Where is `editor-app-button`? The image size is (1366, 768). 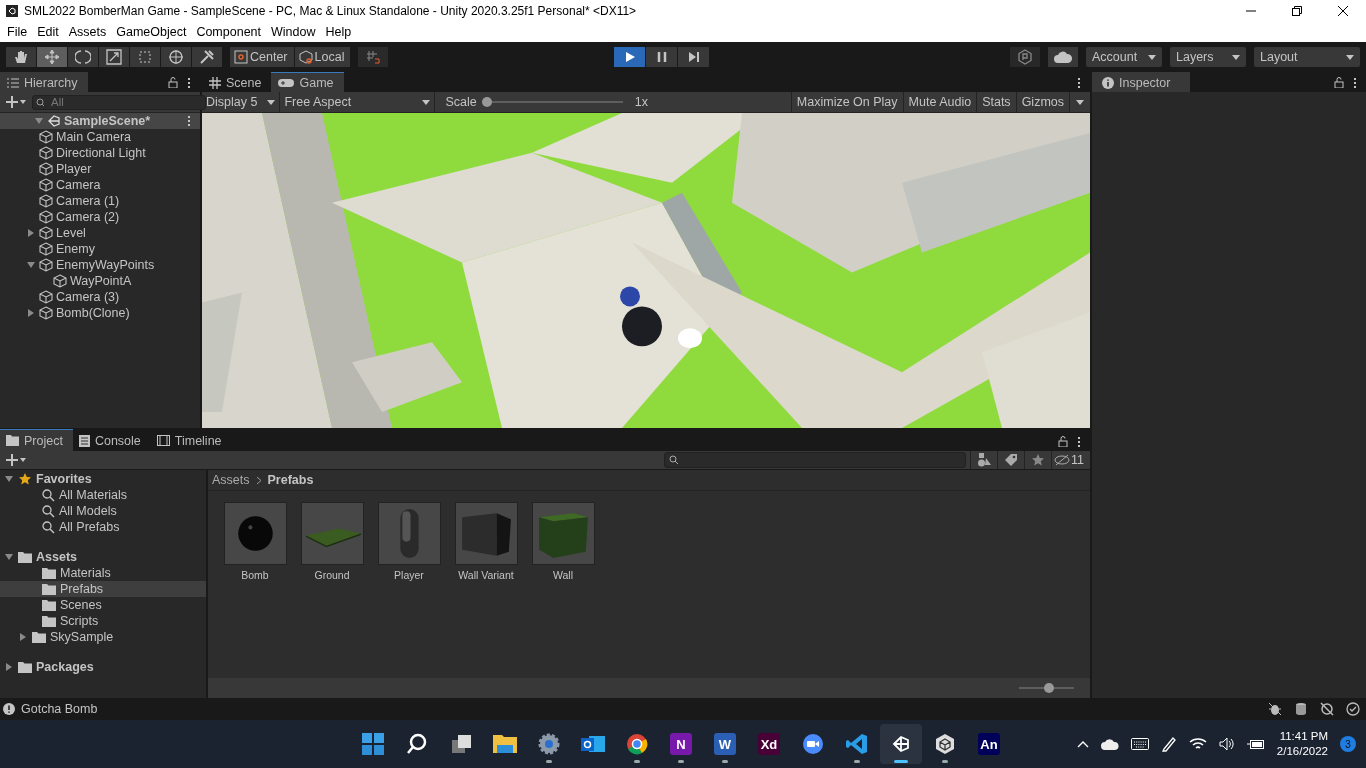
editor-app-button is located at coordinates (901, 744).